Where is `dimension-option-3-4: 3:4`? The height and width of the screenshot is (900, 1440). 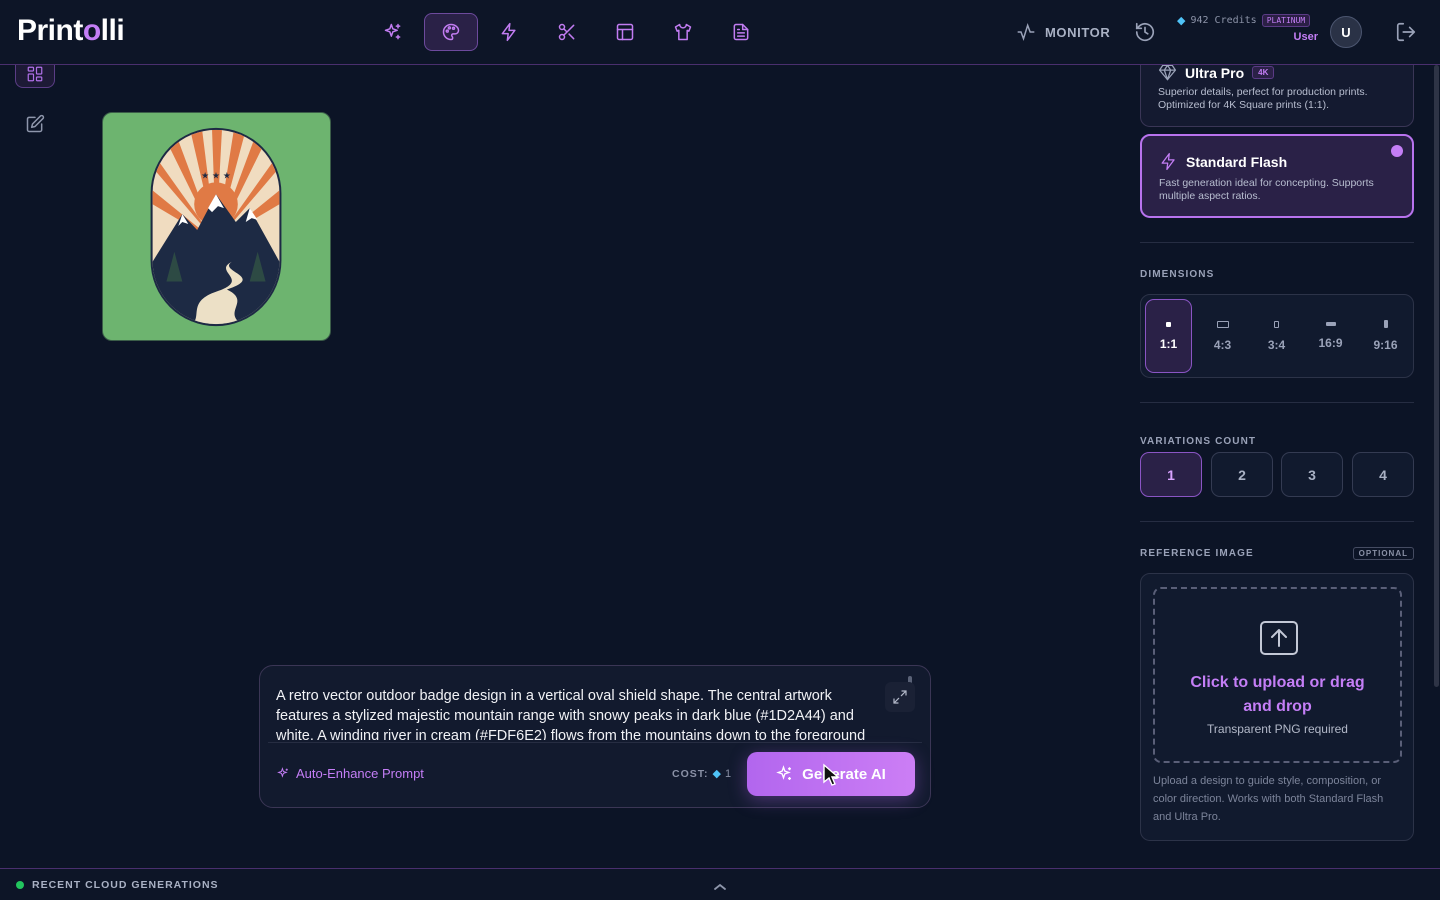 dimension-option-3-4: 3:4 is located at coordinates (1276, 336).